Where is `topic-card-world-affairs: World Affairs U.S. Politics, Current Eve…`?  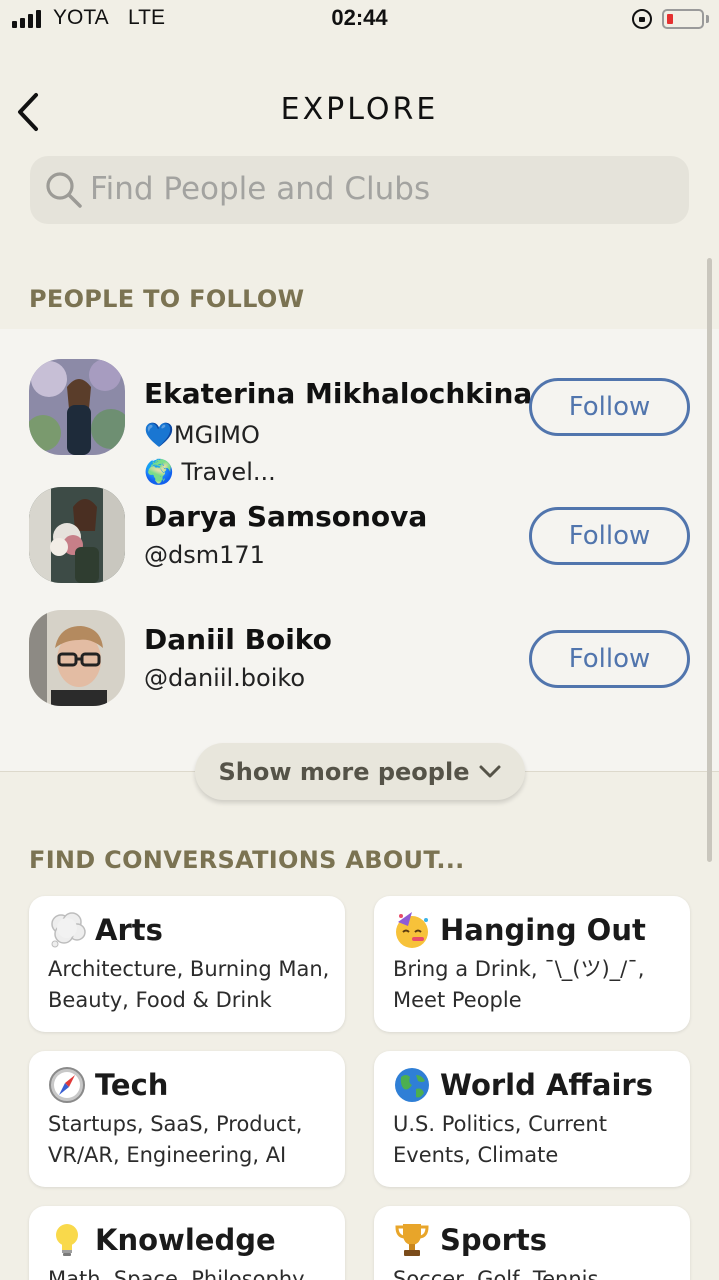 topic-card-world-affairs: World Affairs U.S. Politics, Current Eve… is located at coordinates (532, 1119).